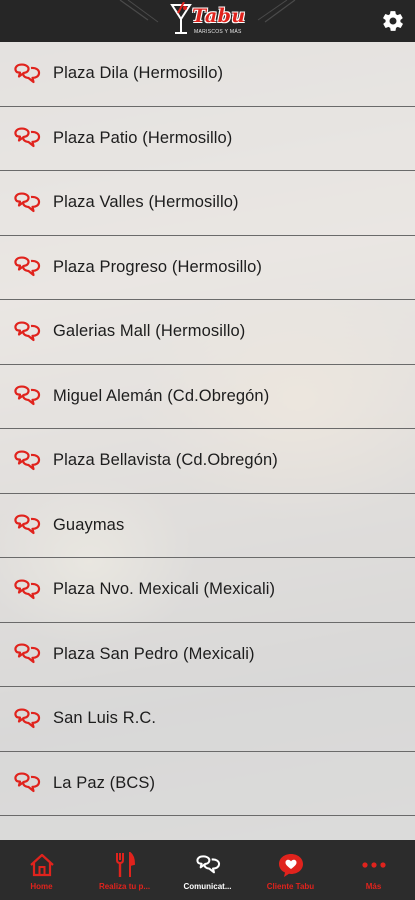  Describe the element at coordinates (138, 73) in the screenshot. I see `branch-name: Plaza Dila (Hermosillo)` at that location.